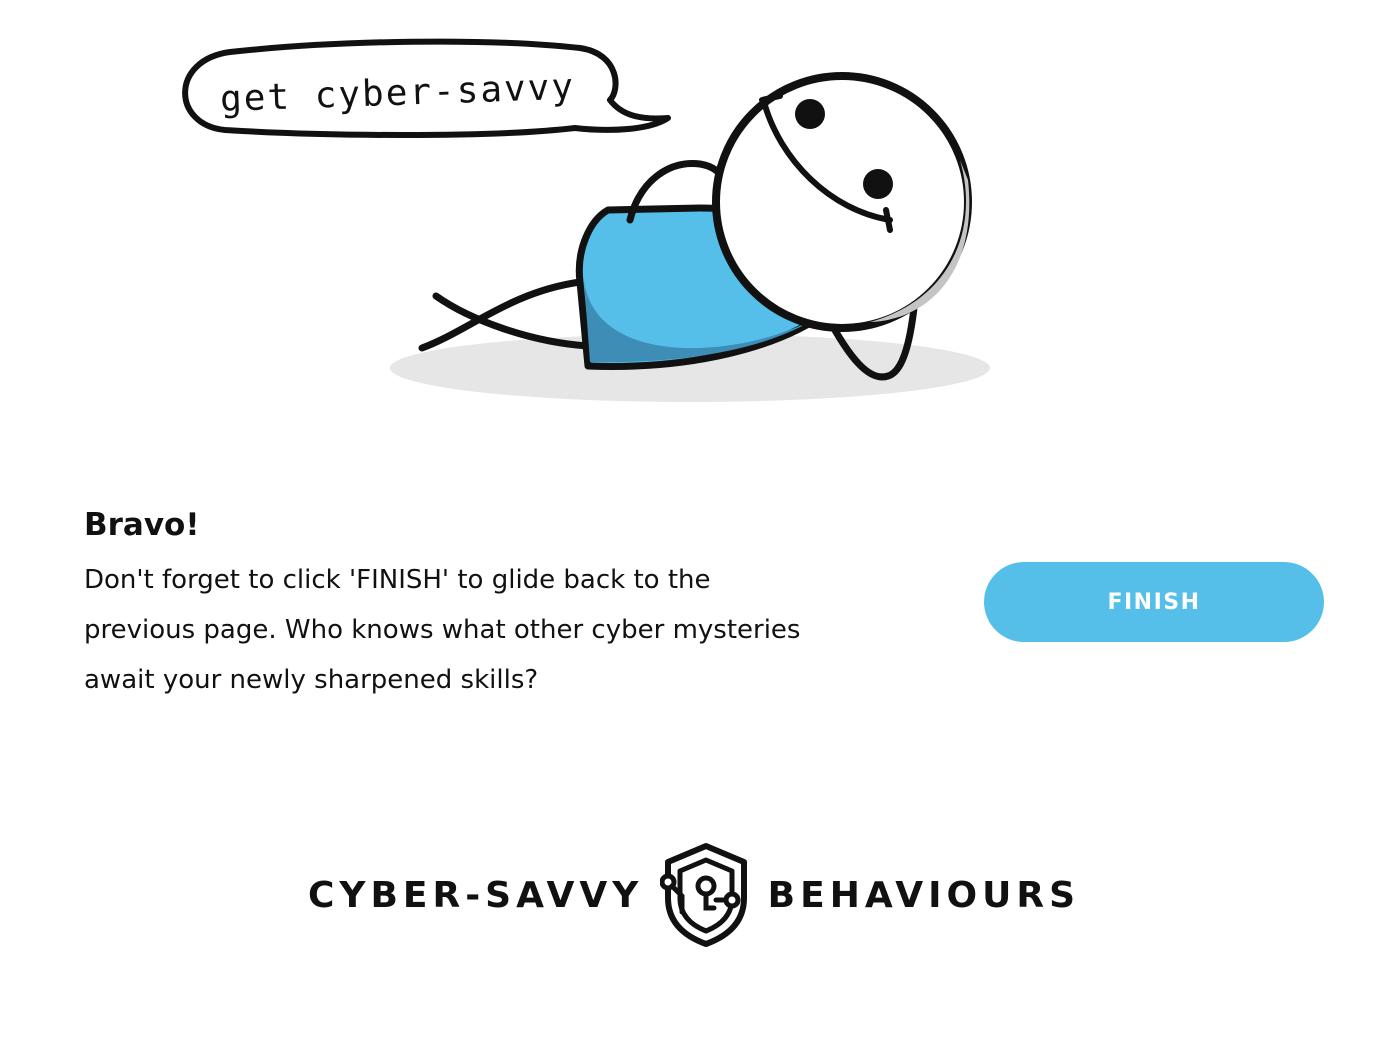 This screenshot has height=1054, width=1384. What do you see at coordinates (476, 895) in the screenshot?
I see `logo-left-word: CYBER-SAVVY` at bounding box center [476, 895].